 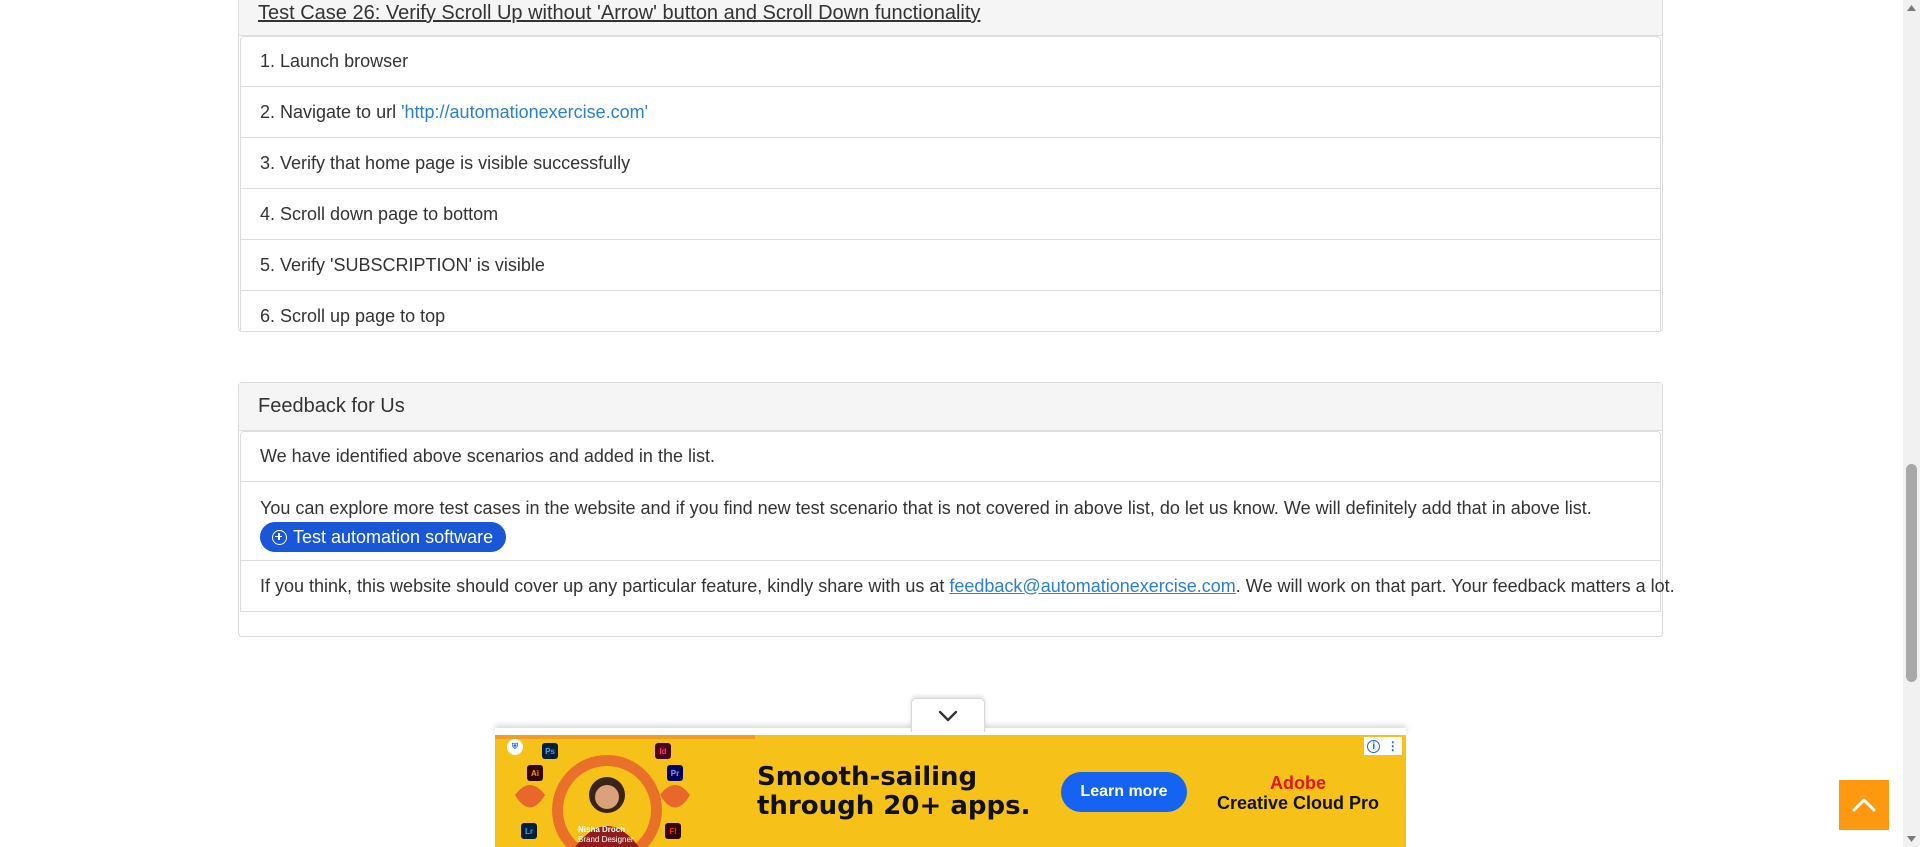 What do you see at coordinates (334, 61) in the screenshot?
I see `step-text: 1. Launch browser` at bounding box center [334, 61].